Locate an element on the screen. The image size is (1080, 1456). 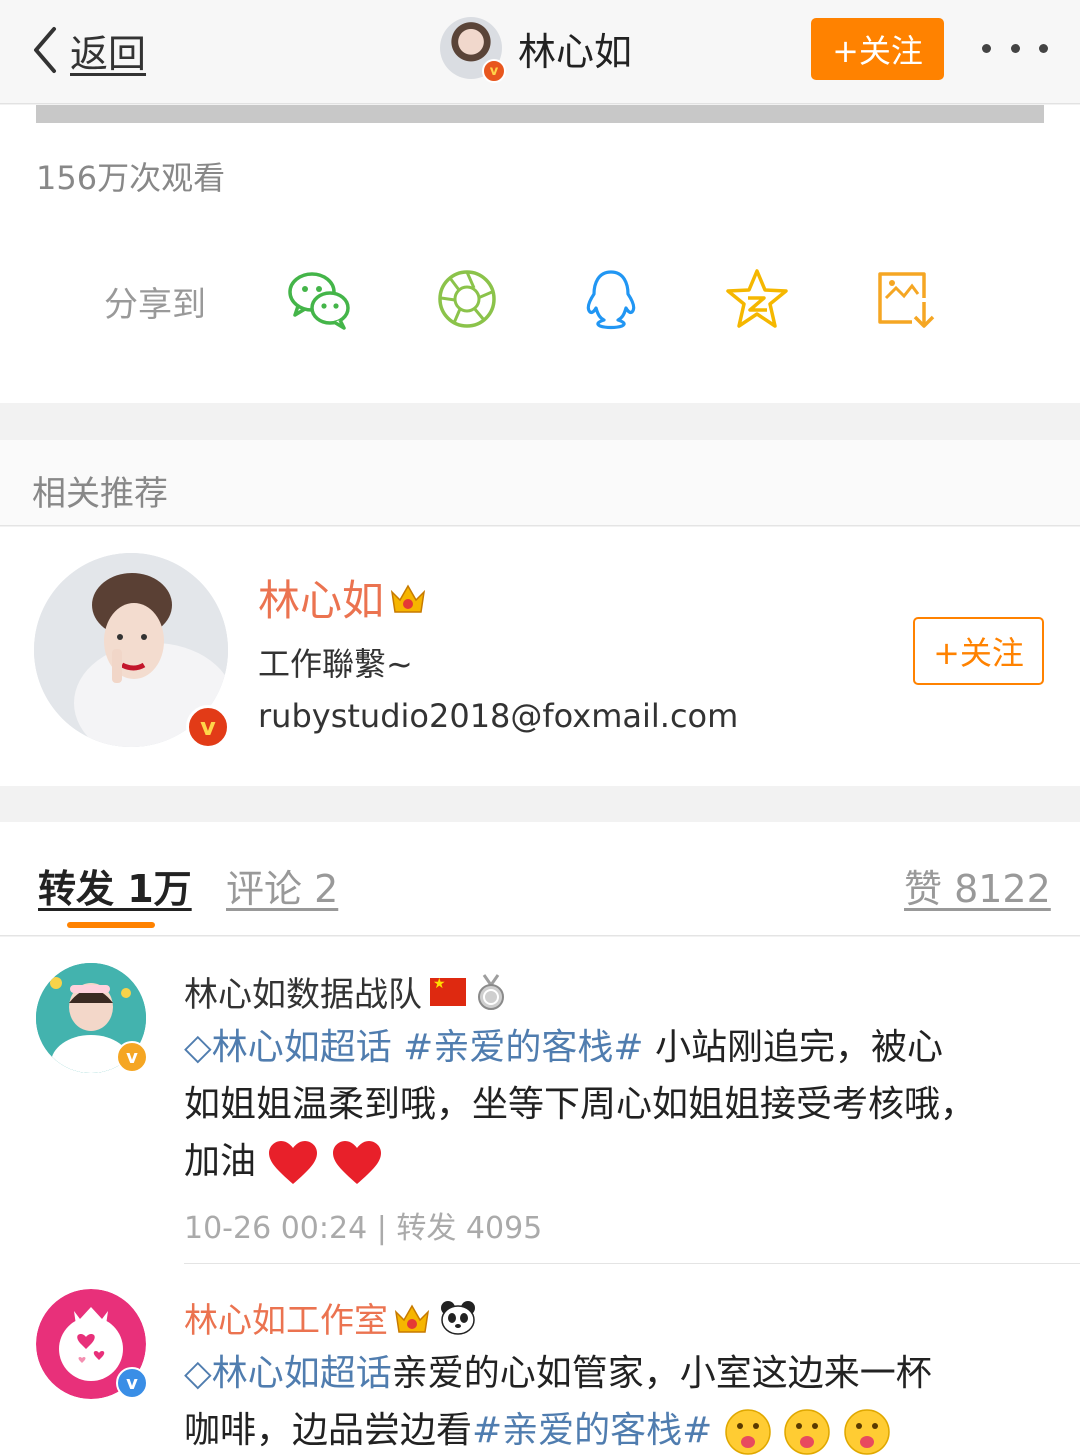
post-text-part: 咖啡，边品尝边看 is located at coordinates (328, 1430).